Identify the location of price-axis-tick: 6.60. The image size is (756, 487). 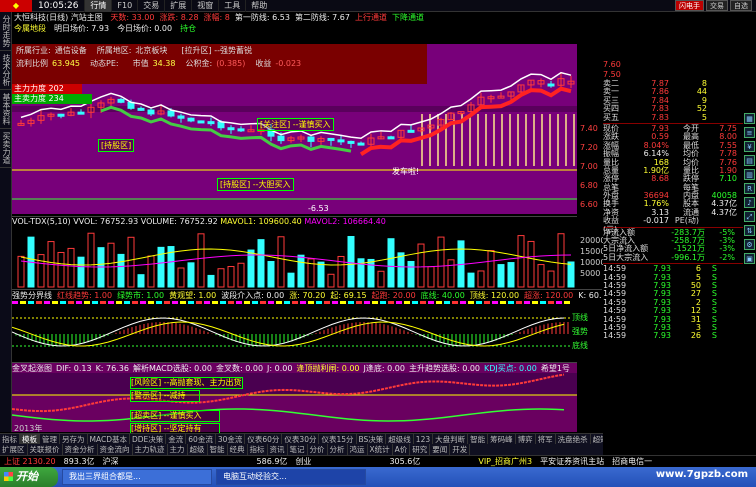
(589, 204).